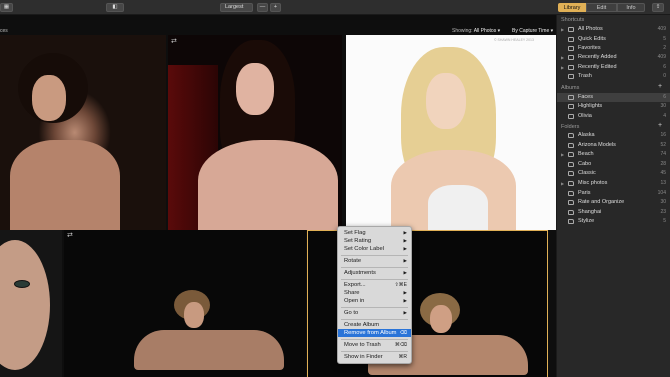 Image resolution: width=670 pixels, height=377 pixels. I want to click on sidebar-item-paris: Paris 104, so click(613, 193).